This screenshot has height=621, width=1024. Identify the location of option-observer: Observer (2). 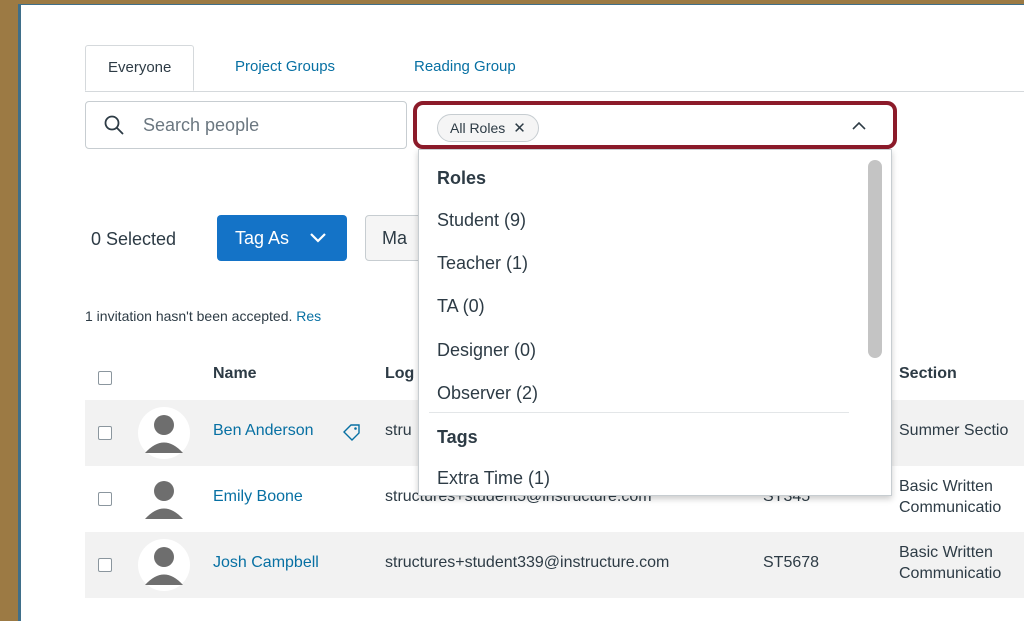
(487, 393).